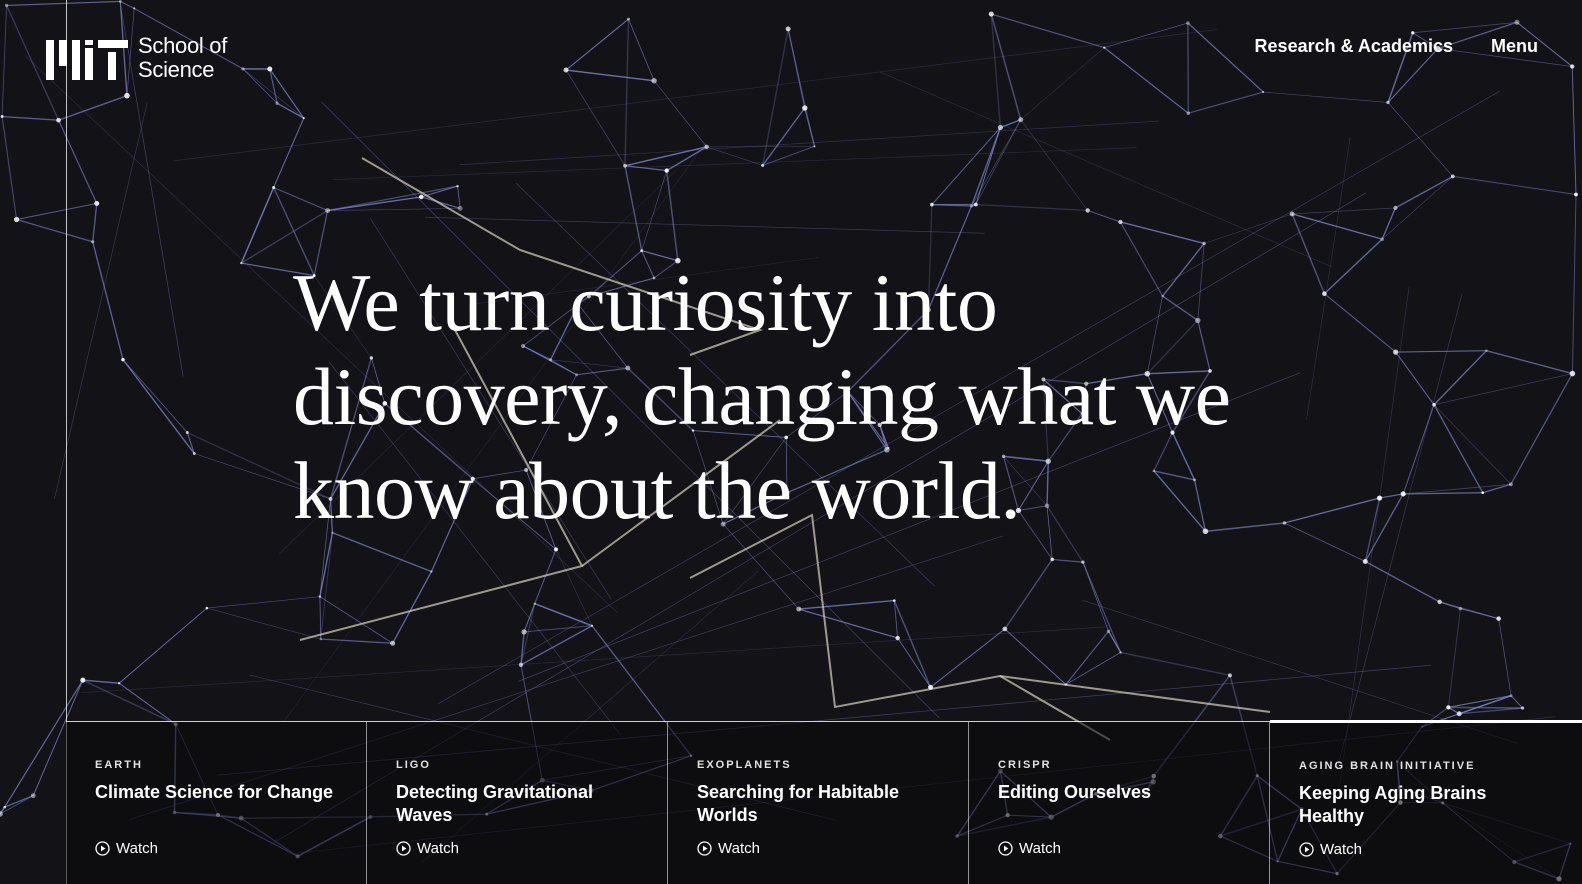  I want to click on card-title: Climate Science for Change, so click(214, 792).